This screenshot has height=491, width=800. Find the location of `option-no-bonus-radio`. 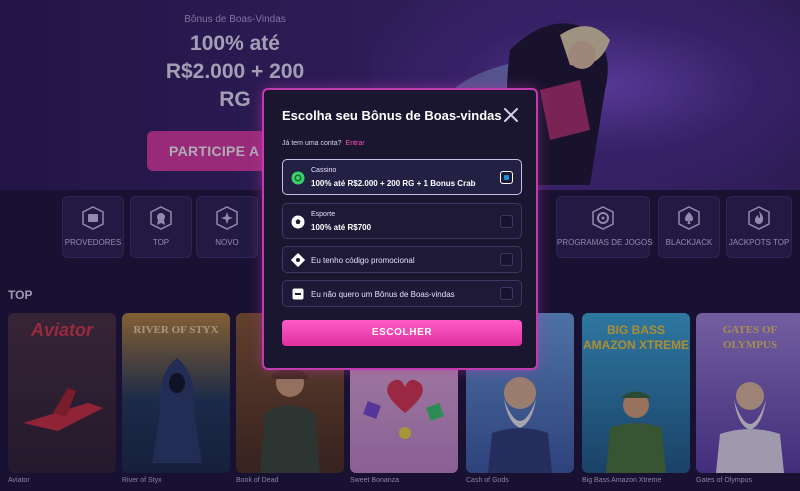

option-no-bonus-radio is located at coordinates (506, 293).